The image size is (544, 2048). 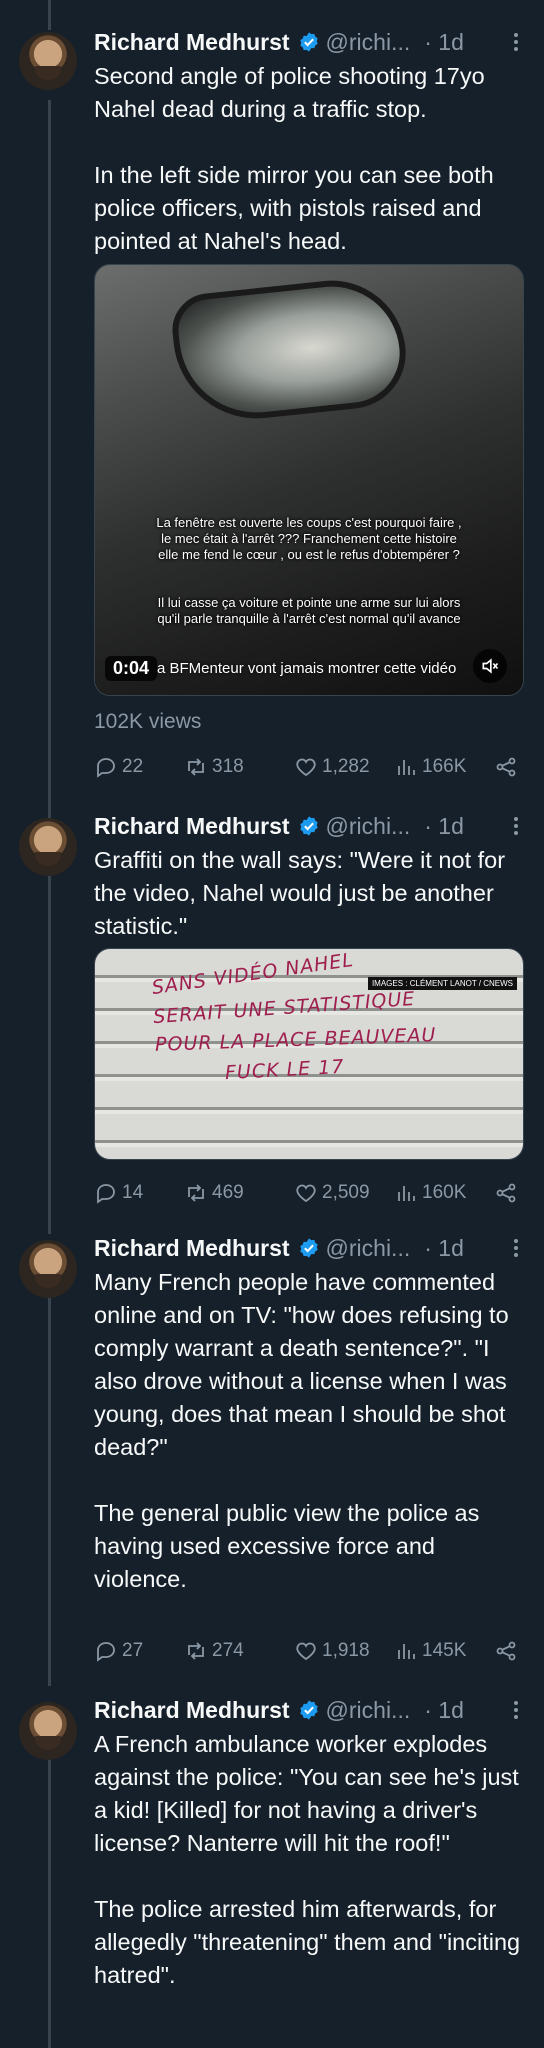 I want to click on action-bar: 27 274 1,918 145K, so click(x=309, y=1651).